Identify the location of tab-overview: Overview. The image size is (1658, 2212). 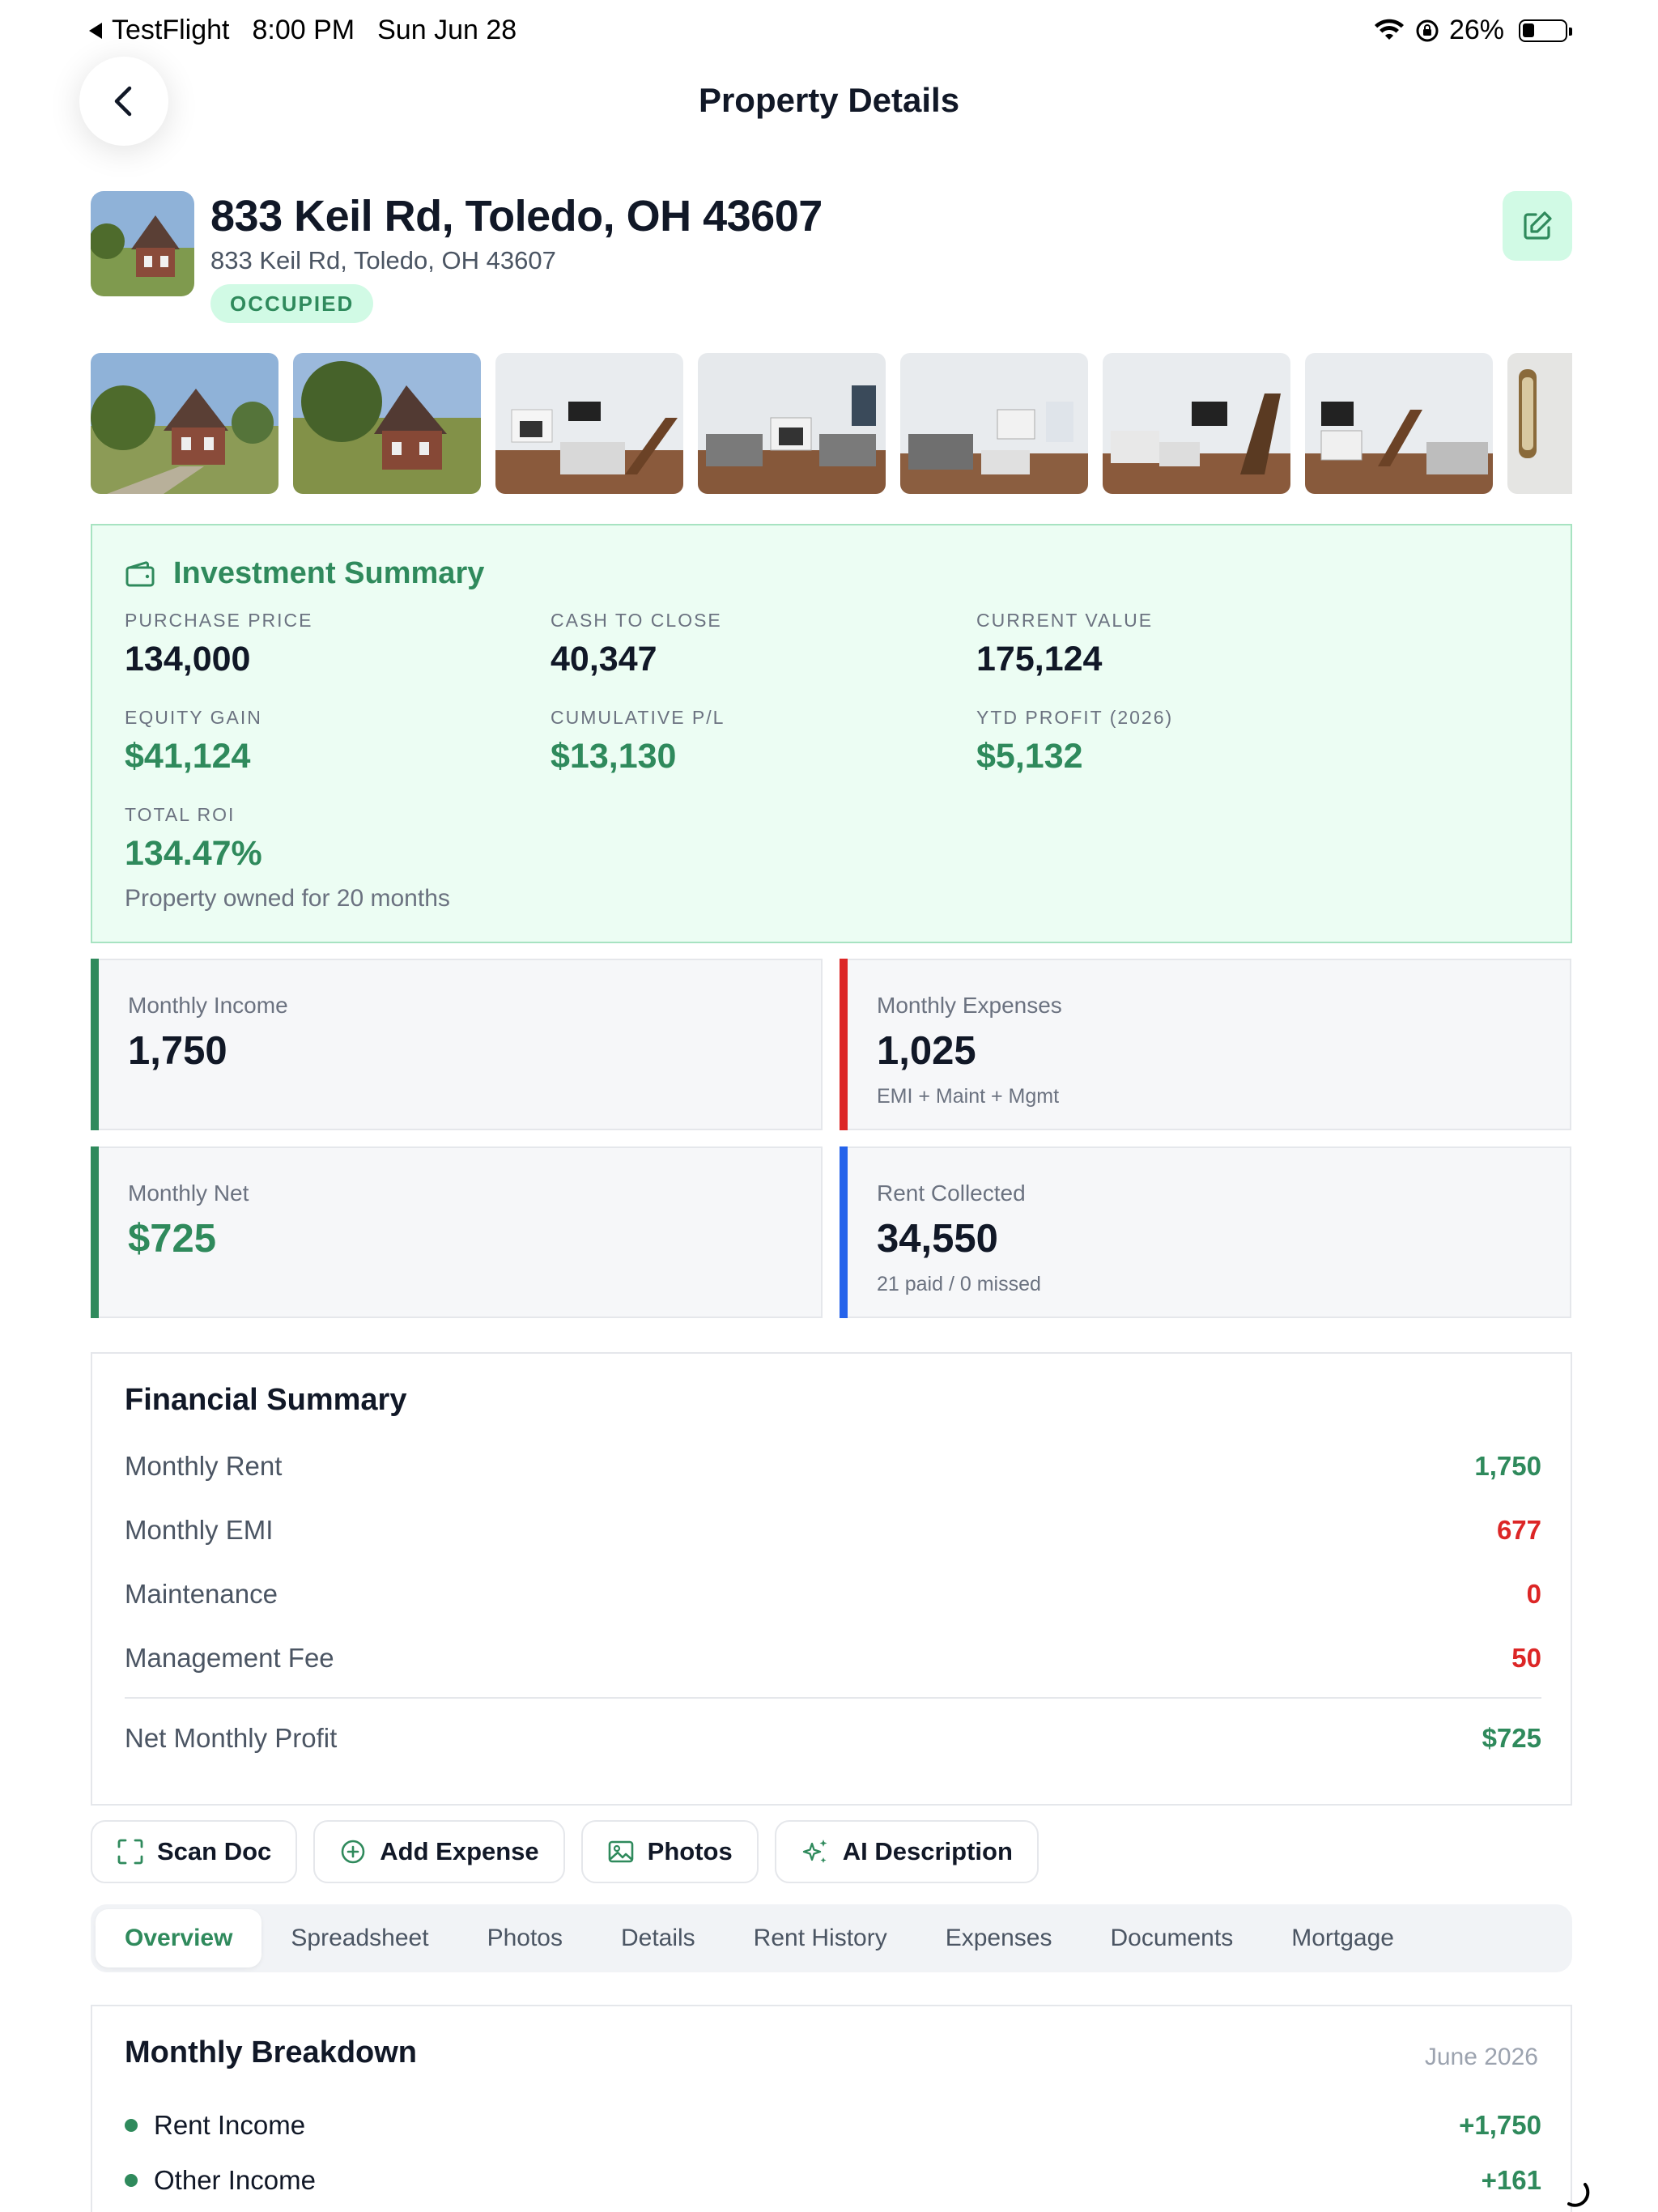
(179, 1938).